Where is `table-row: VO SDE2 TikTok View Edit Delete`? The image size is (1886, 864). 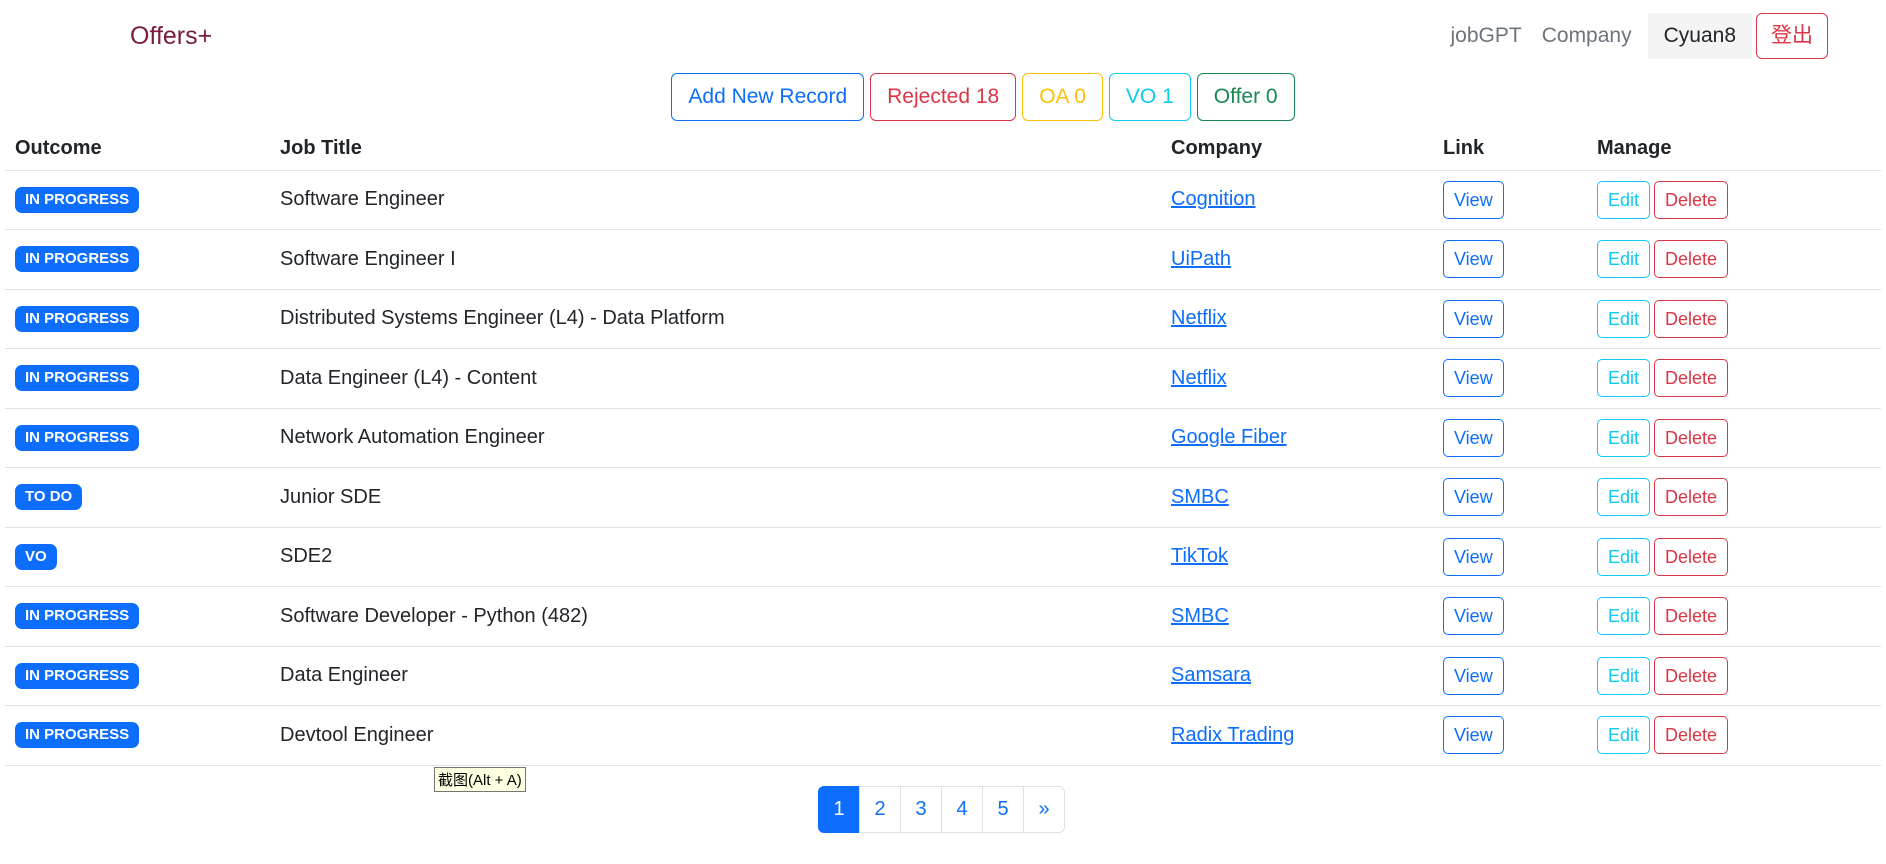 table-row: VO SDE2 TikTok View Edit Delete is located at coordinates (943, 557).